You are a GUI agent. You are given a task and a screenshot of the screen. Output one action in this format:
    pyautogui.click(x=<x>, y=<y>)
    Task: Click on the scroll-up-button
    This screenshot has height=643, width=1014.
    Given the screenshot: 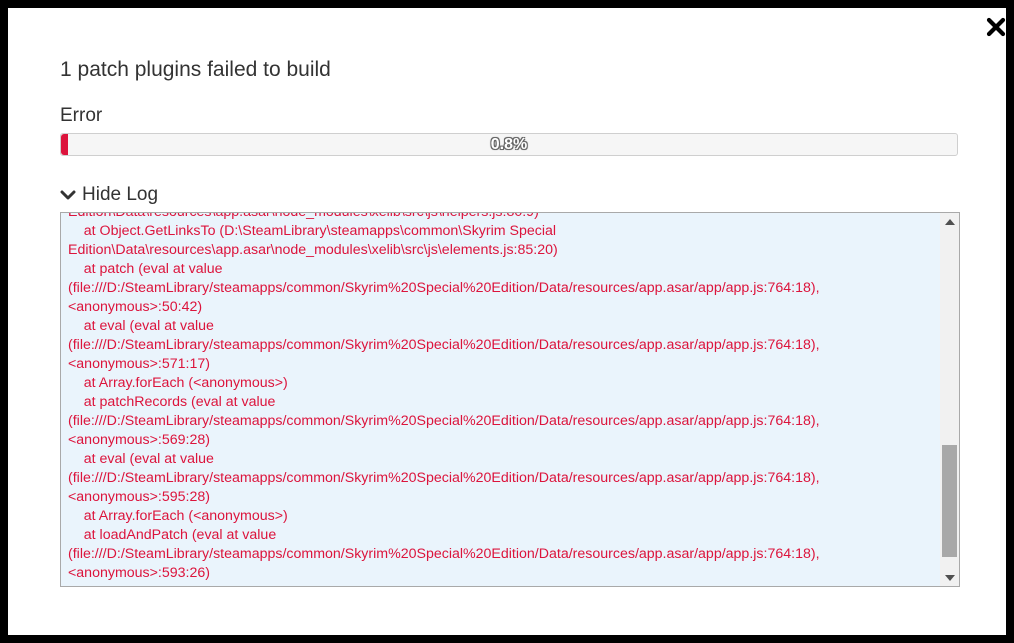 What is the action you would take?
    pyautogui.click(x=949, y=221)
    